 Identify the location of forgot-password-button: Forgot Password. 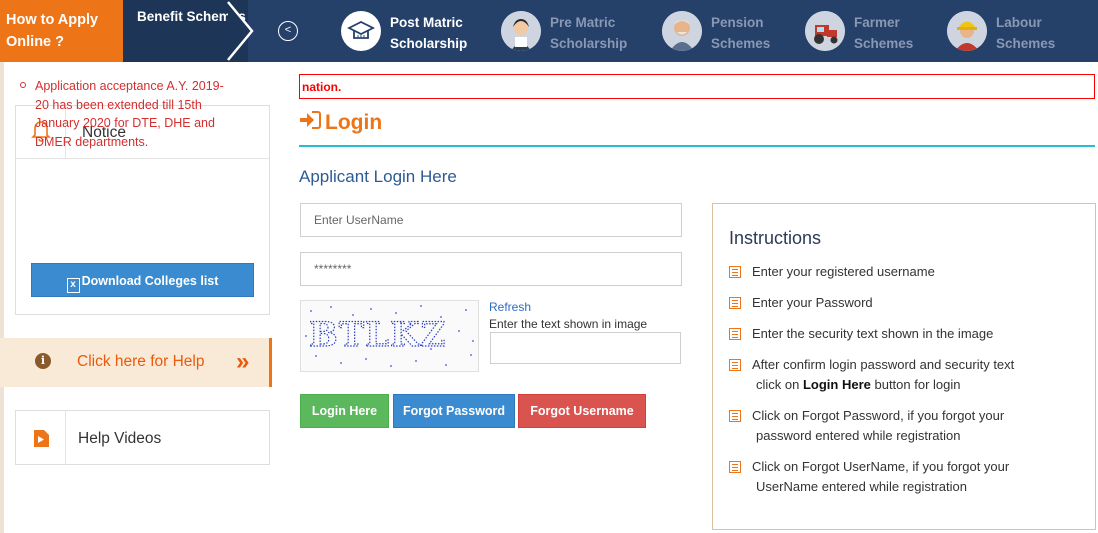
(454, 411).